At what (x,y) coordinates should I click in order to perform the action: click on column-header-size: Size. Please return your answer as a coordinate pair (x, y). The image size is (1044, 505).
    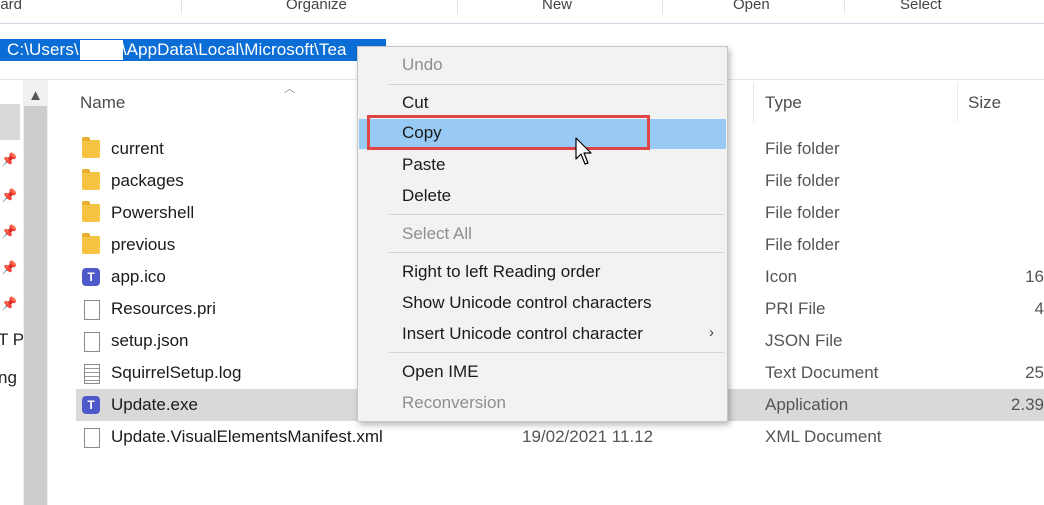
    Looking at the image, I should click on (984, 103).